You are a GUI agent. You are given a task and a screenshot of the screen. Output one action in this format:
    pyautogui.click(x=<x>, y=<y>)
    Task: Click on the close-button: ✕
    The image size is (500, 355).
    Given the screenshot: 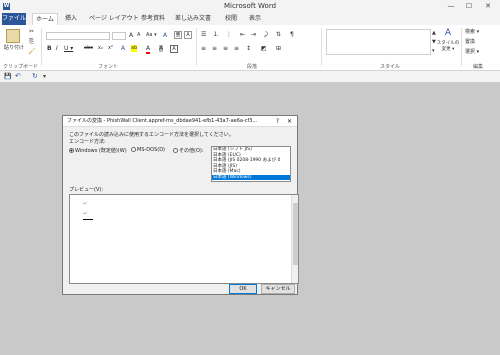 What is the action you would take?
    pyautogui.click(x=488, y=6)
    